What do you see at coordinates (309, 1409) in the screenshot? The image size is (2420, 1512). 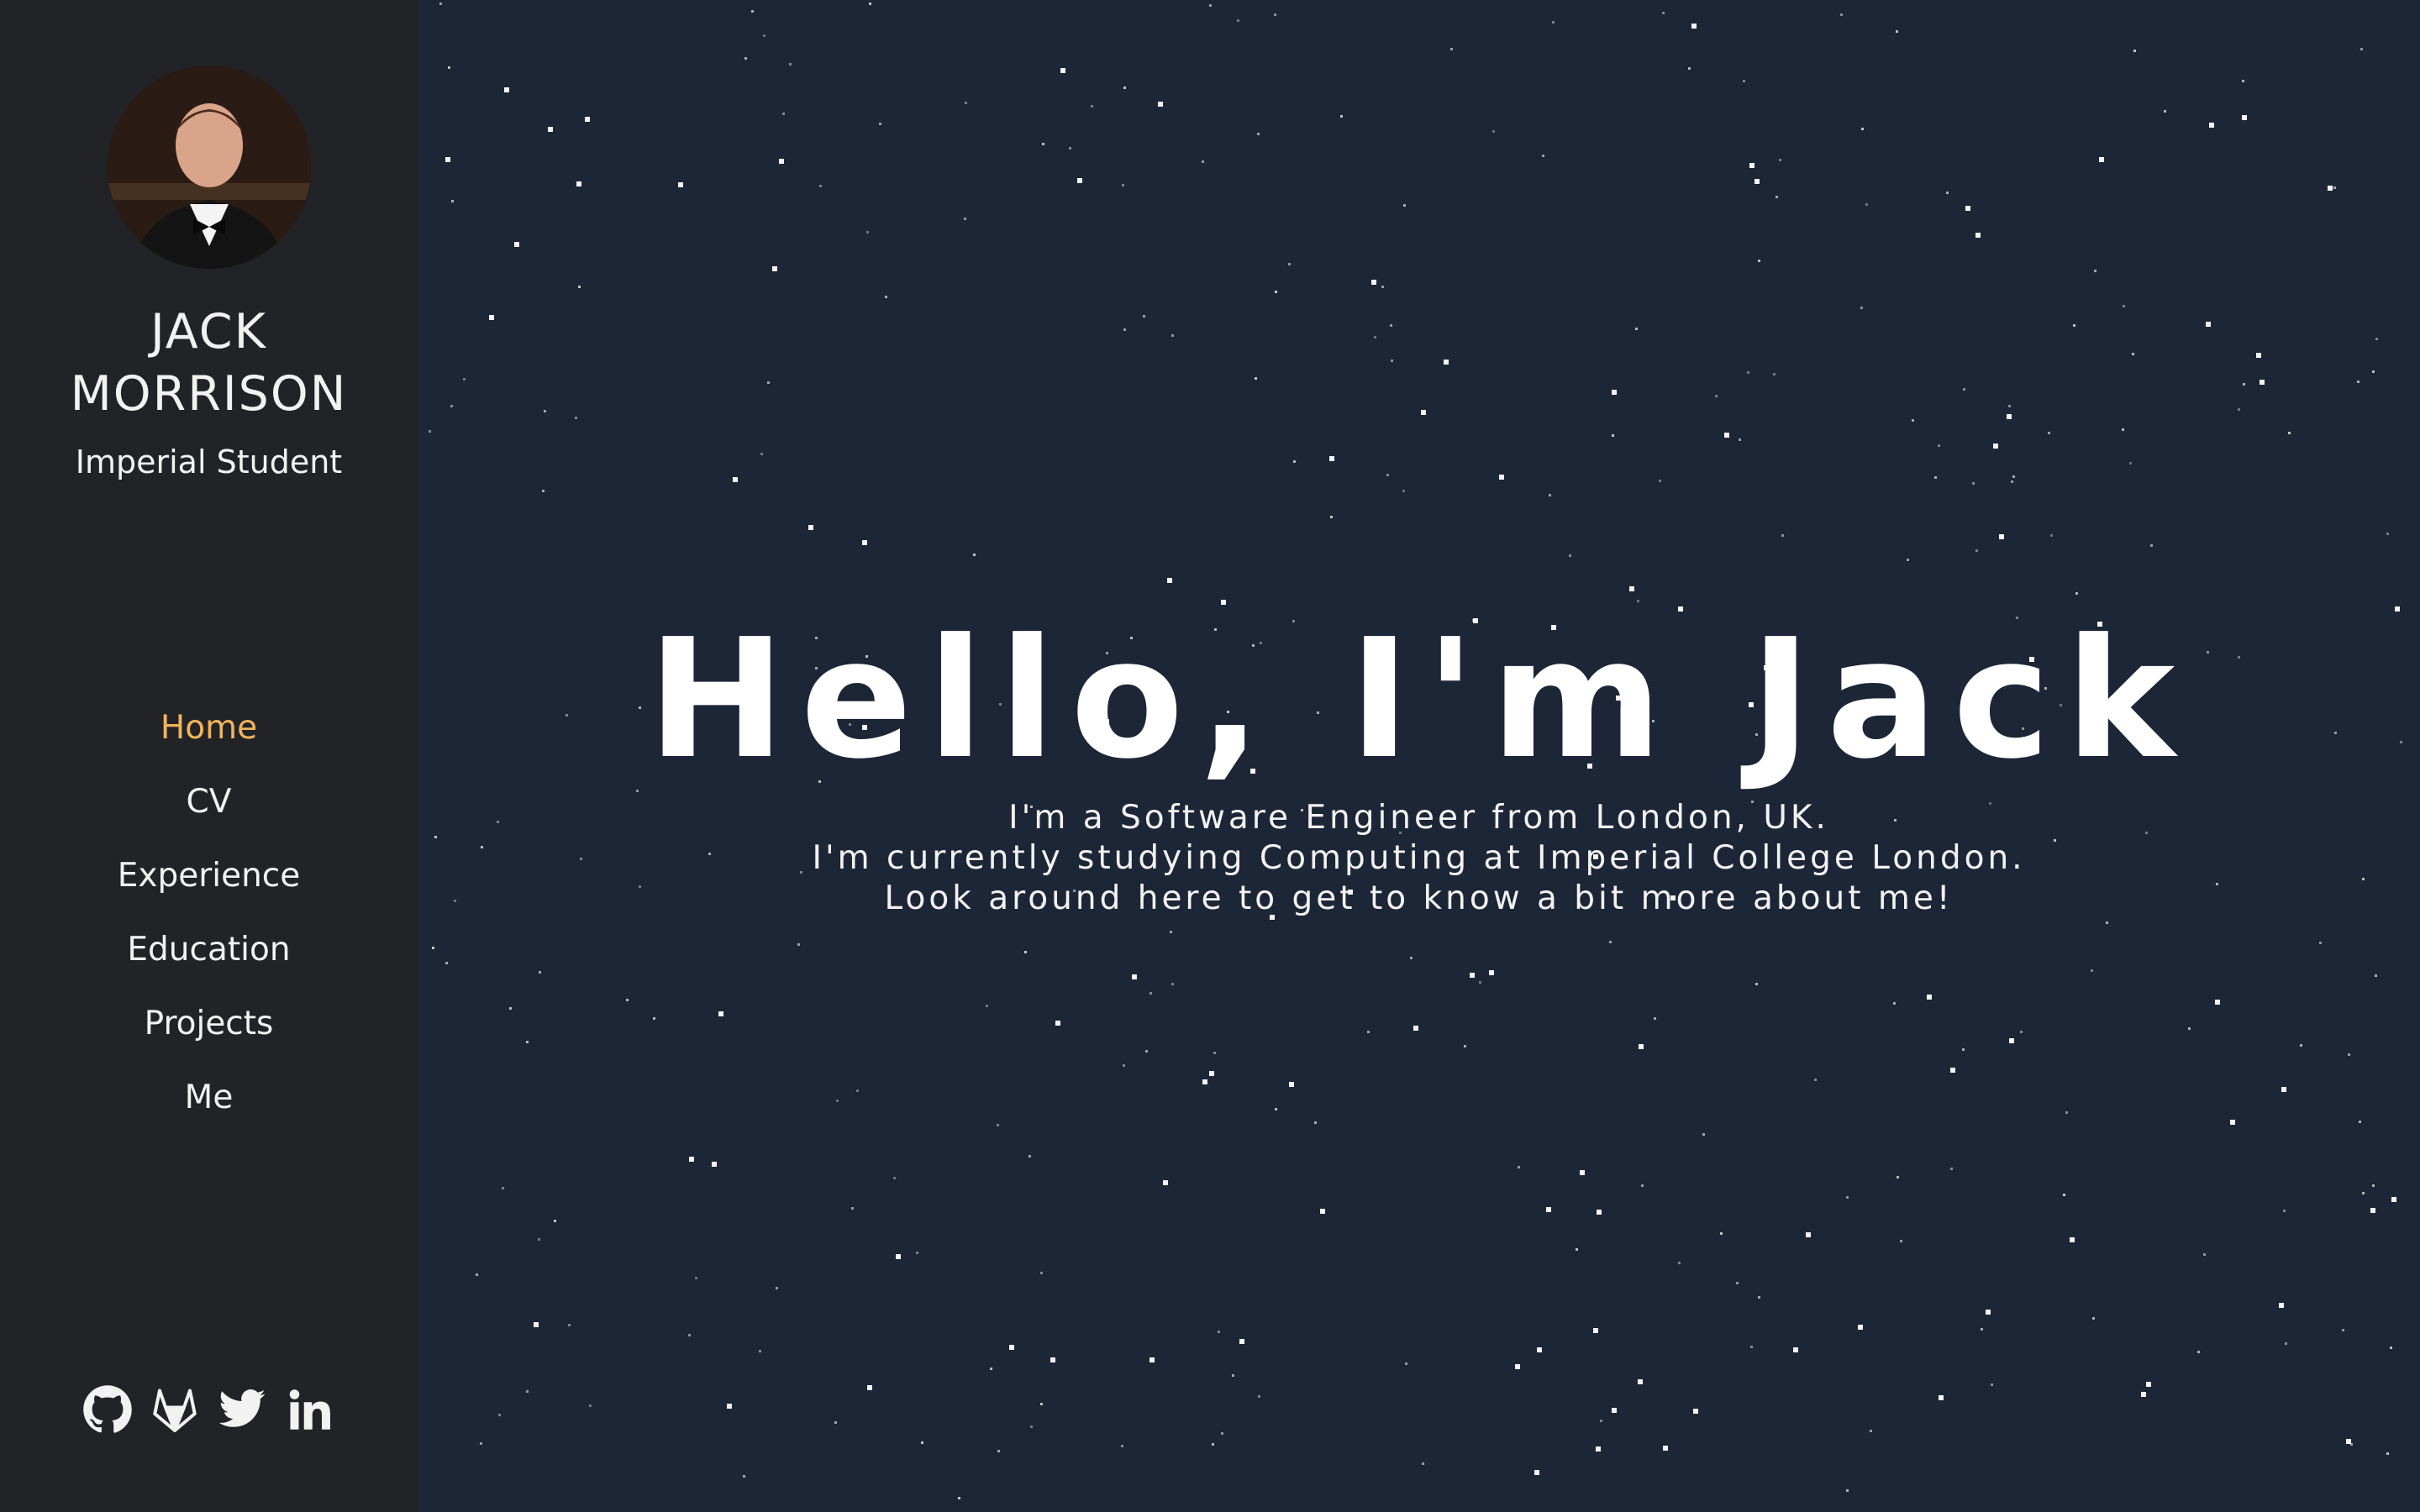 I see `linkedin-icon` at bounding box center [309, 1409].